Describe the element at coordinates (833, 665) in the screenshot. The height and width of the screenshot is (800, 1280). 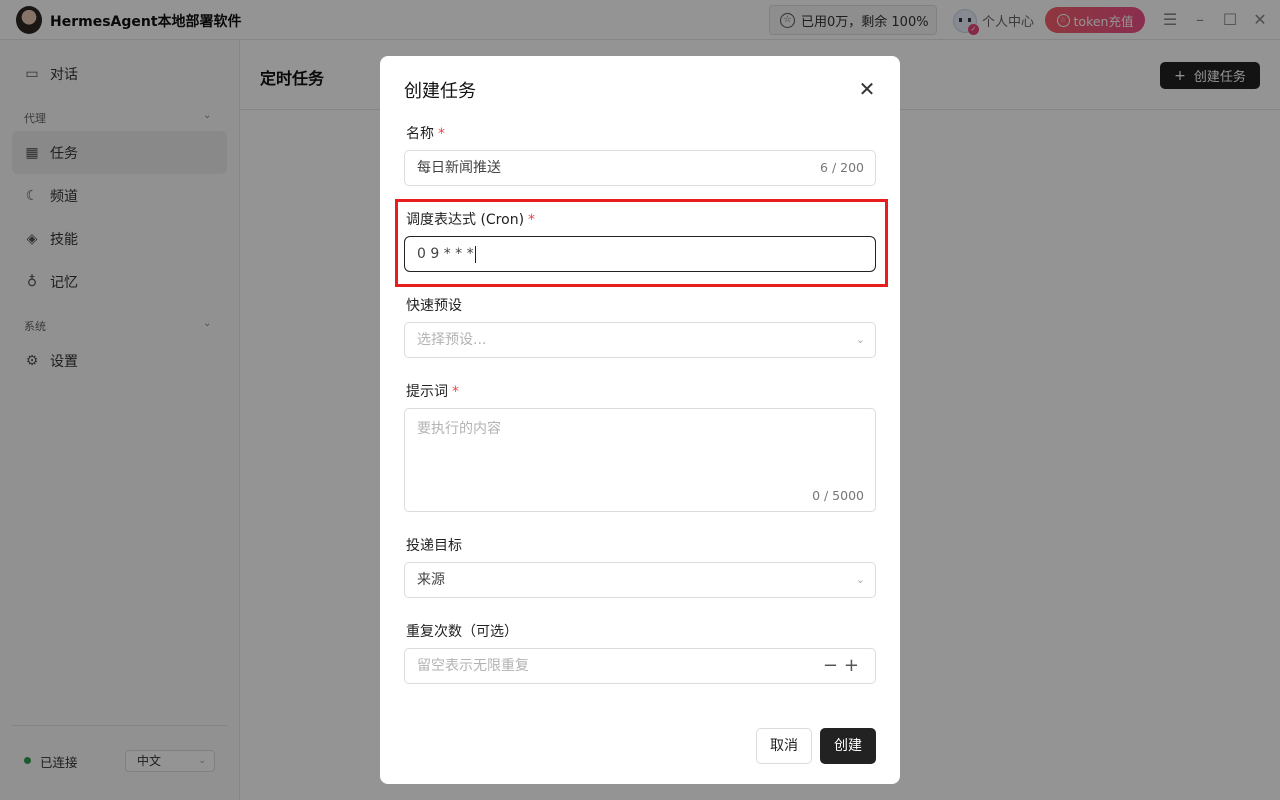
I see `minus-icon: −` at that location.